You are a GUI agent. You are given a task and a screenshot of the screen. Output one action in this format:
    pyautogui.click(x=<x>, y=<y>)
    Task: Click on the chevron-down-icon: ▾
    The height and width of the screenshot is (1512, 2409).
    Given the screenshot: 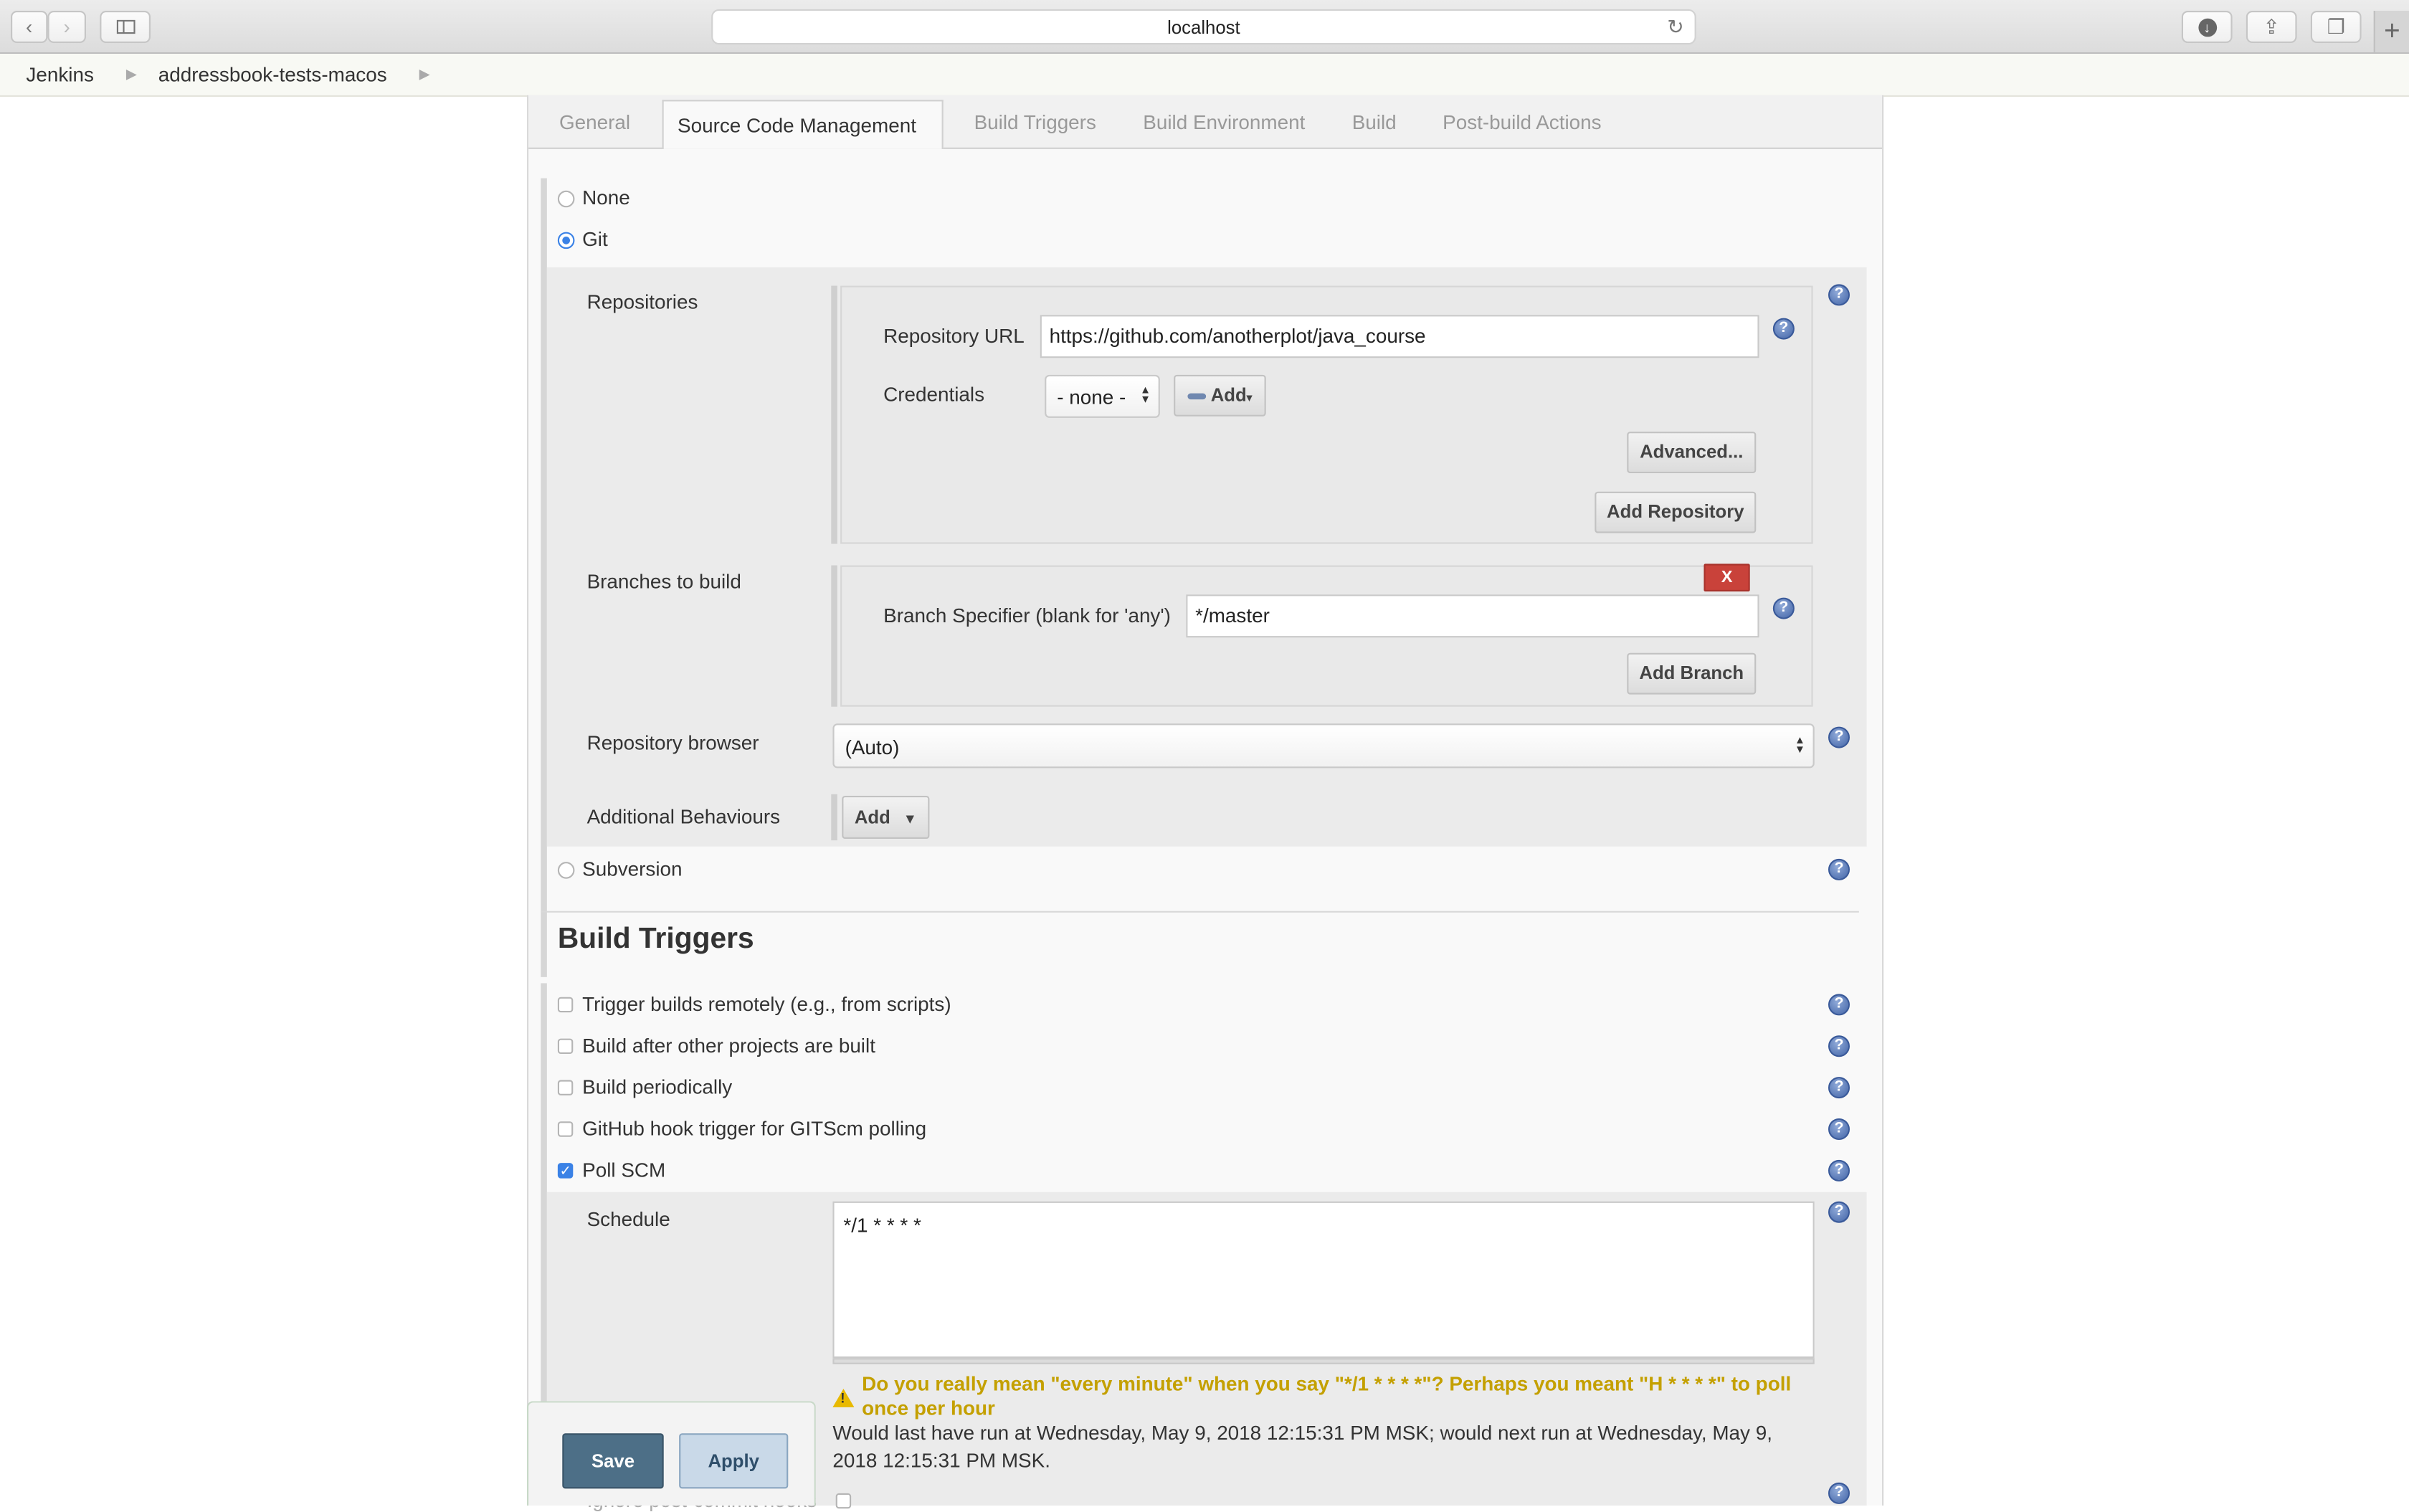 What is the action you would take?
    pyautogui.click(x=1249, y=398)
    